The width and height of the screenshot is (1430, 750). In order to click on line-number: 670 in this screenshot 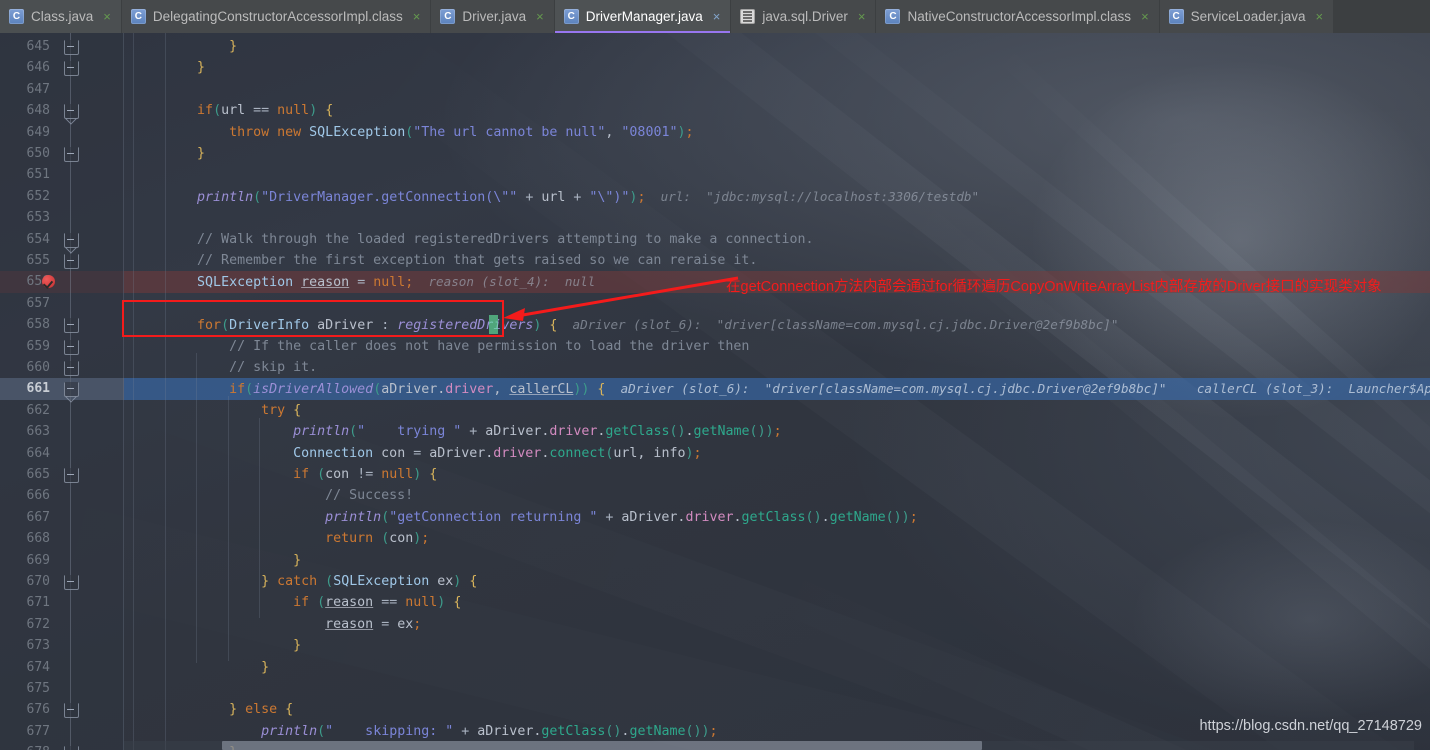, I will do `click(25, 581)`.